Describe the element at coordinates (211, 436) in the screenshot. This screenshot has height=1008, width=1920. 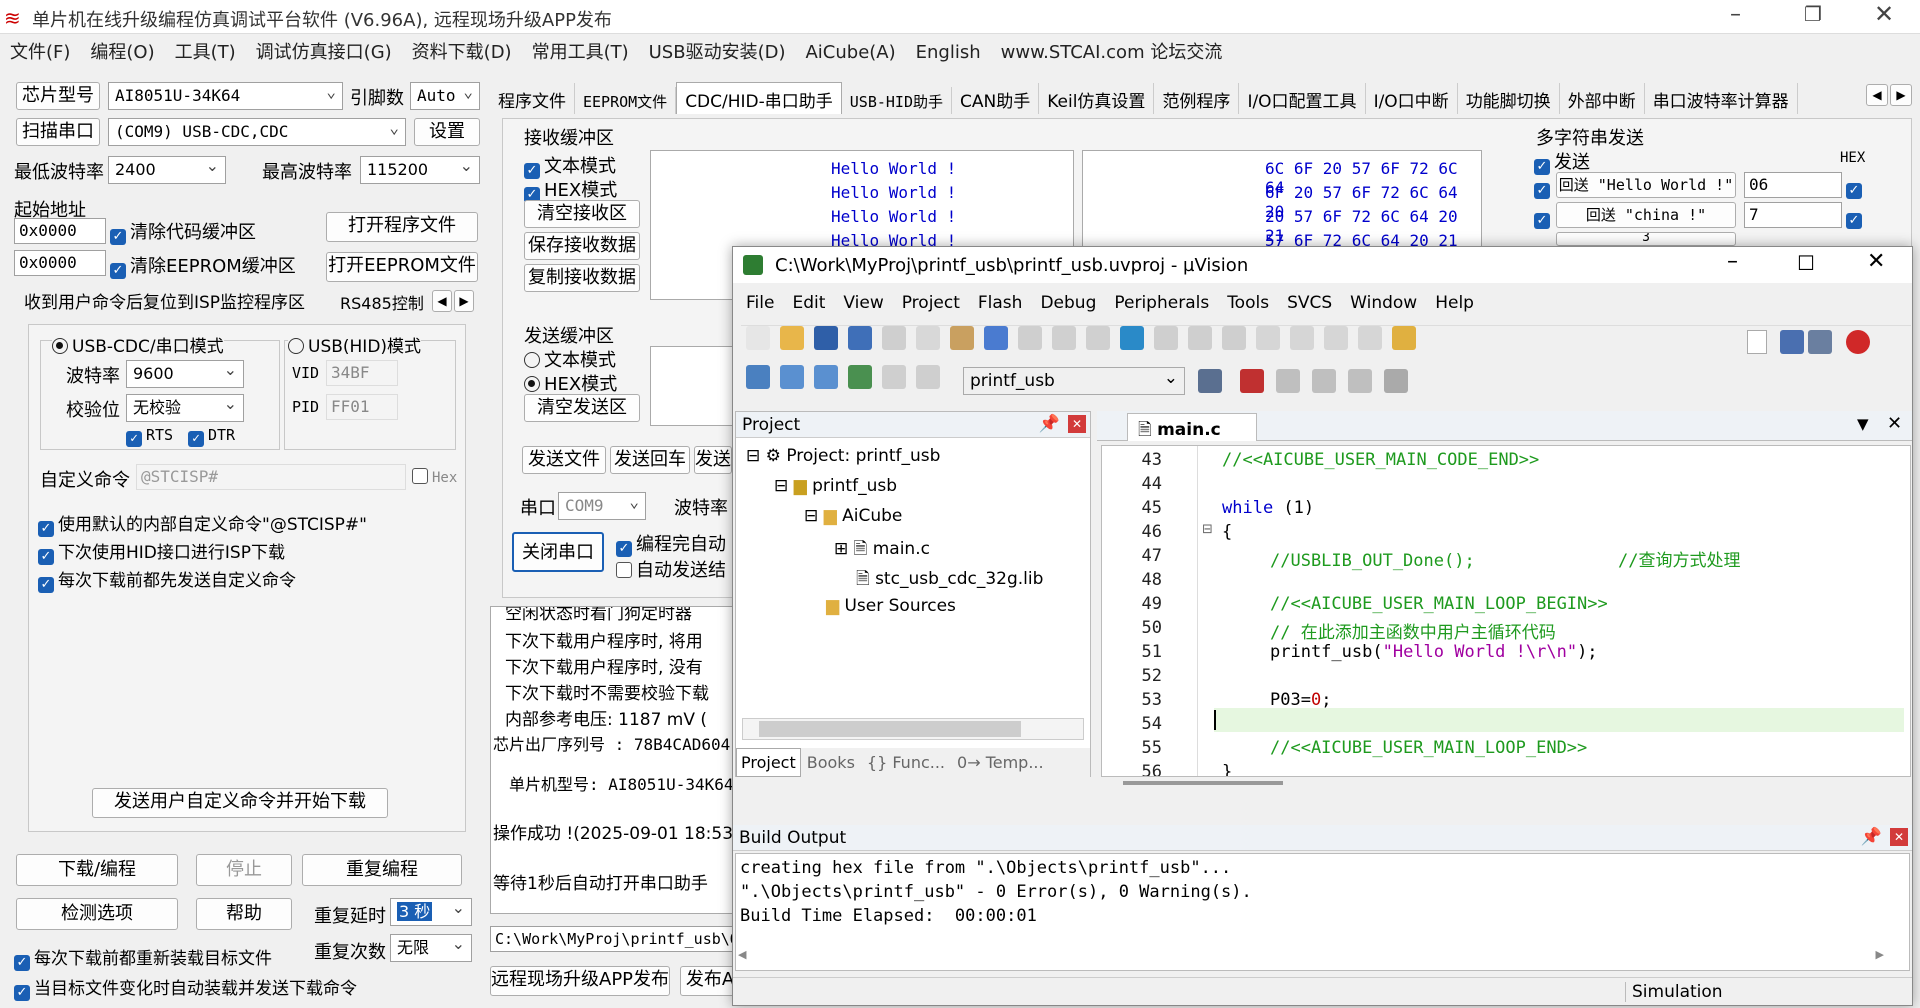
I see `dtr-checkbox: ✓ DTR` at that location.